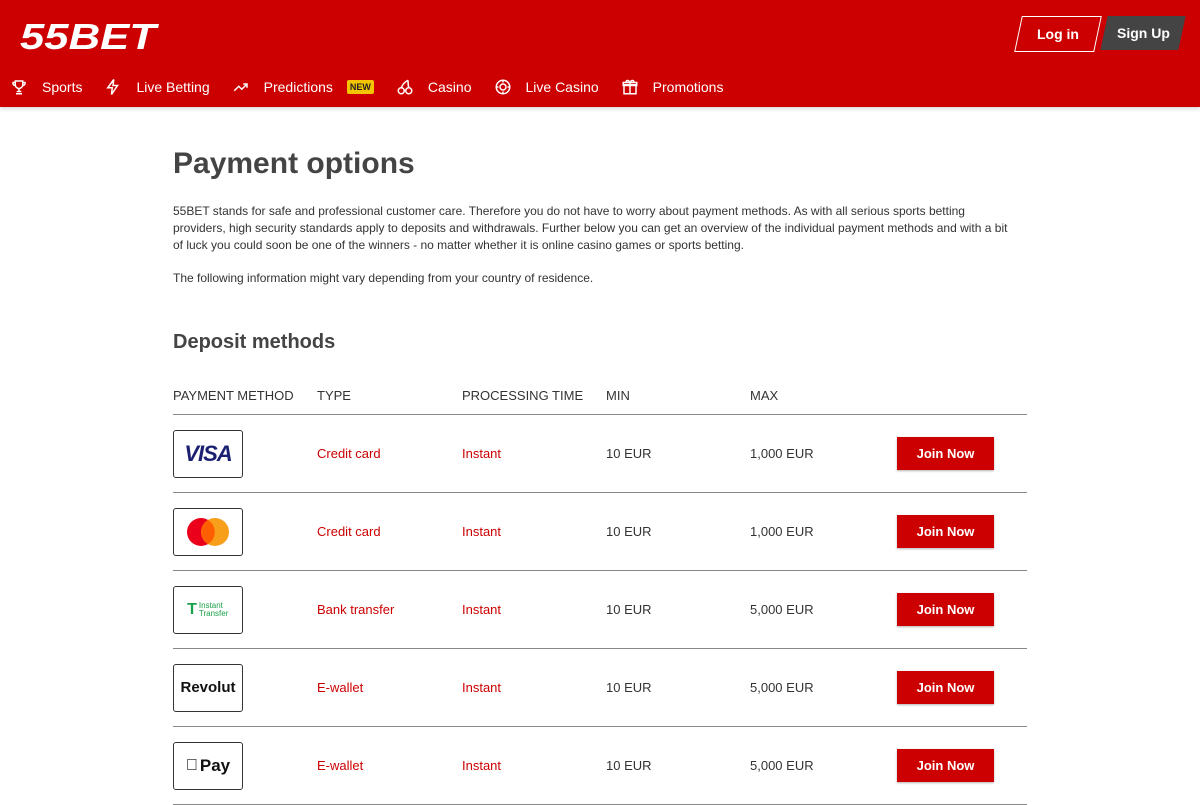  Describe the element at coordinates (254, 342) in the screenshot. I see `deposit-methods-title: Deposit methods` at that location.